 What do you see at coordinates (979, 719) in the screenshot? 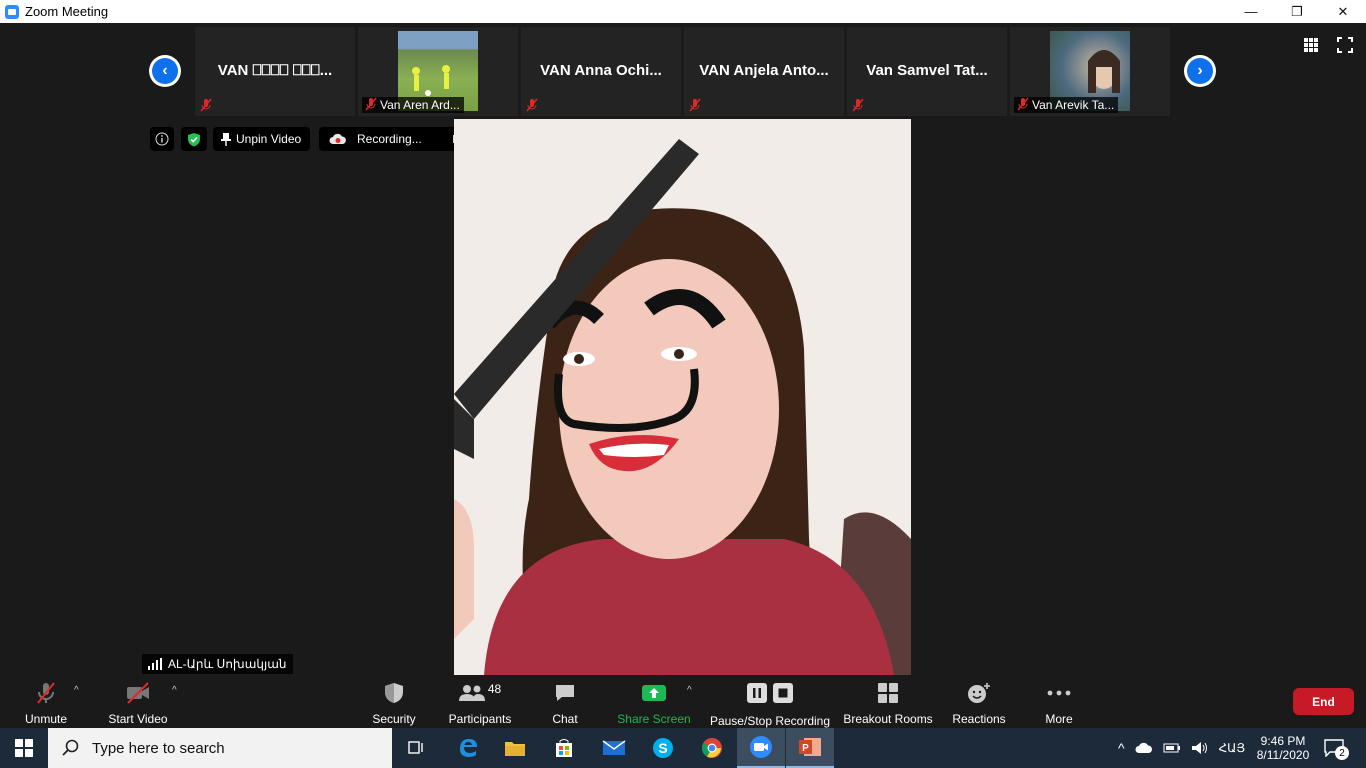
I see `reactions-label: Reactions` at bounding box center [979, 719].